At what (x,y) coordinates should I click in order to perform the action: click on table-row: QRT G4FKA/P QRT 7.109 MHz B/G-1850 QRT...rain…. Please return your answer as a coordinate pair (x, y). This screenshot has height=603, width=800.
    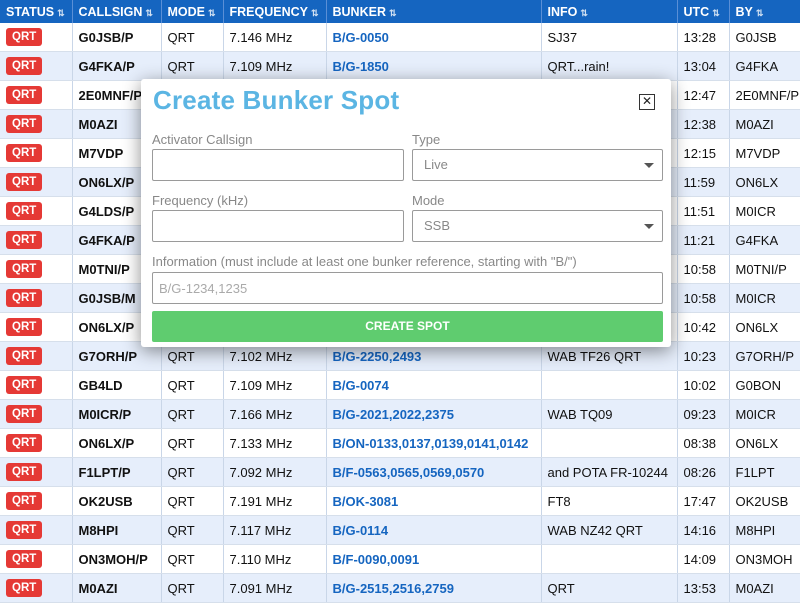
    Looking at the image, I should click on (400, 66).